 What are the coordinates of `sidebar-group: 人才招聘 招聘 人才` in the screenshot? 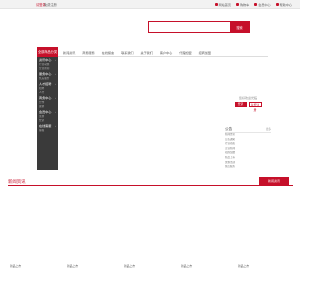 It's located at (47, 88).